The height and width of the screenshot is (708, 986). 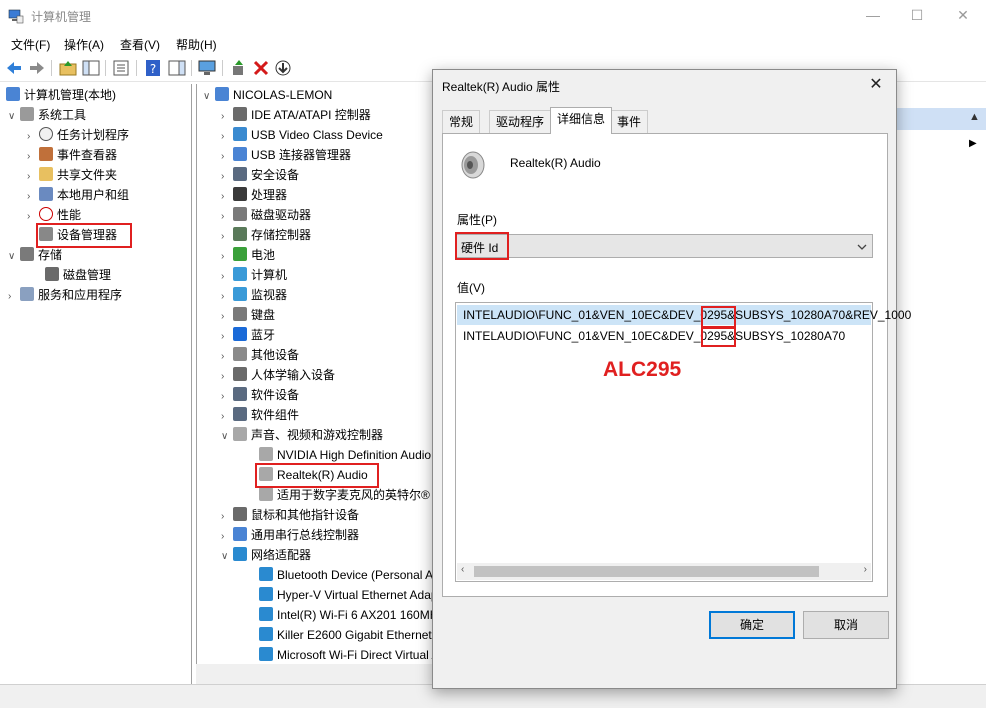 What do you see at coordinates (266, 235) in the screenshot?
I see `device-tree-item: › 存储控制器` at bounding box center [266, 235].